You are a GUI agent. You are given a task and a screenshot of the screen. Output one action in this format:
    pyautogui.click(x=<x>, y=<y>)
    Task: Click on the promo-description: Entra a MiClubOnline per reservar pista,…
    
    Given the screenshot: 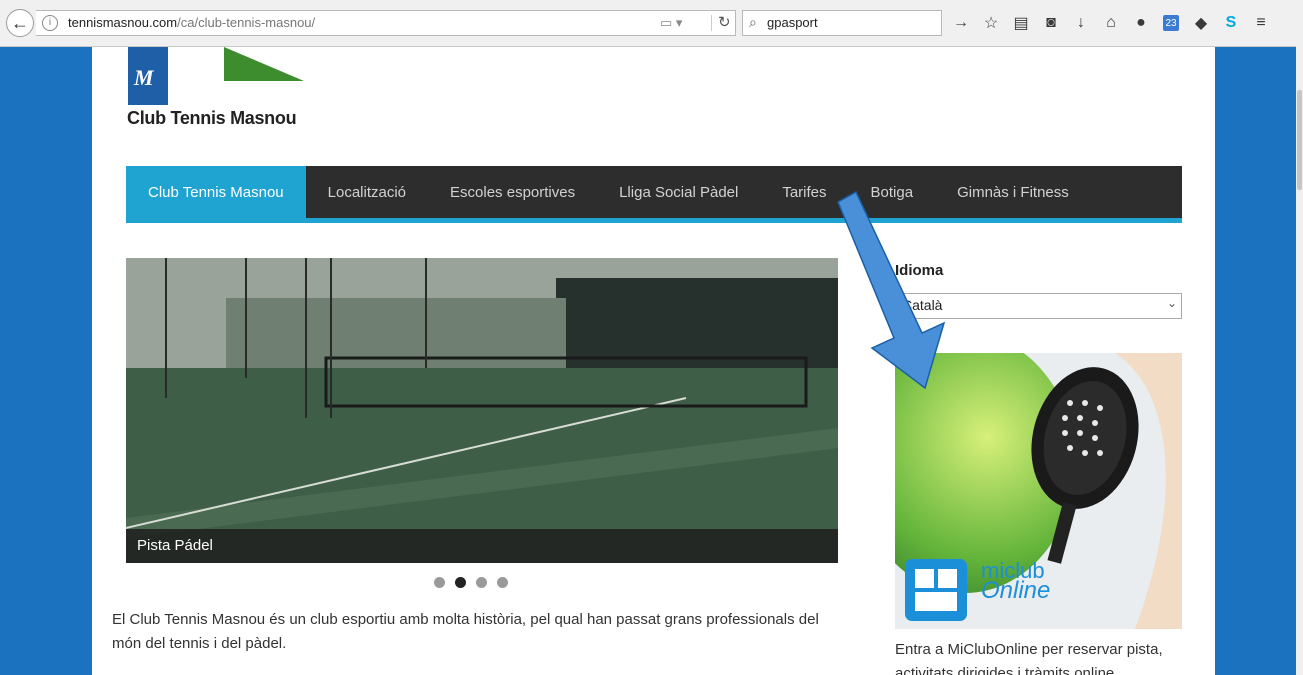 What is the action you would take?
    pyautogui.click(x=1029, y=658)
    